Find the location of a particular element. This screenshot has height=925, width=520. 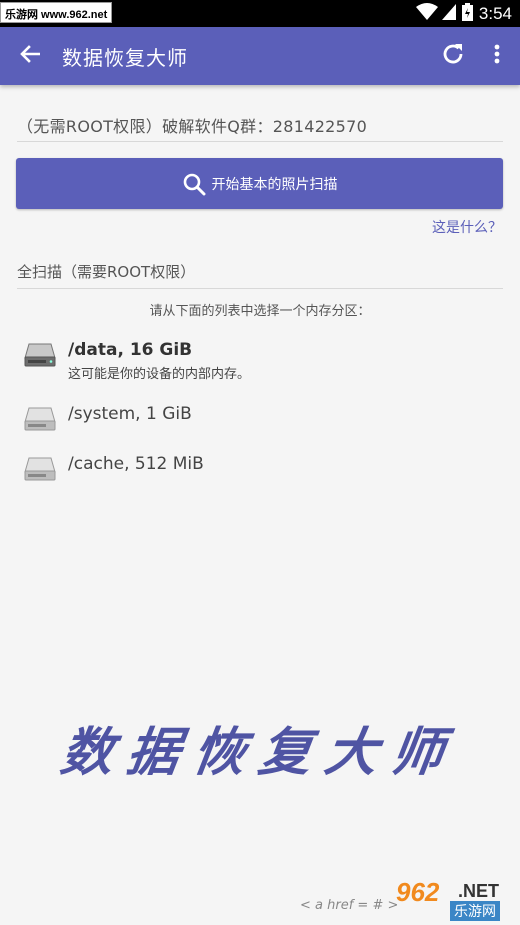

partition-item-cache: /cache, 512 MiB is located at coordinates (264, 468).